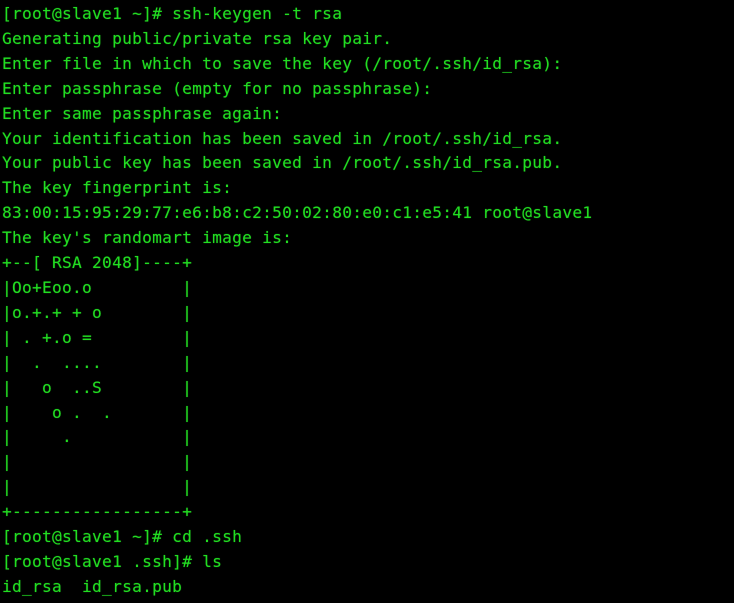 The width and height of the screenshot is (734, 603). I want to click on terminal-line: | . |, so click(97, 437).